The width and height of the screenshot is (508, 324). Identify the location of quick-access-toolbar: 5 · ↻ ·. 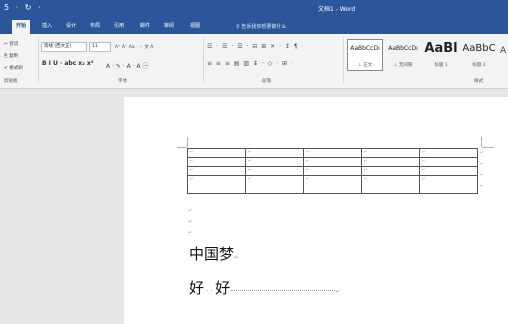
(23, 7).